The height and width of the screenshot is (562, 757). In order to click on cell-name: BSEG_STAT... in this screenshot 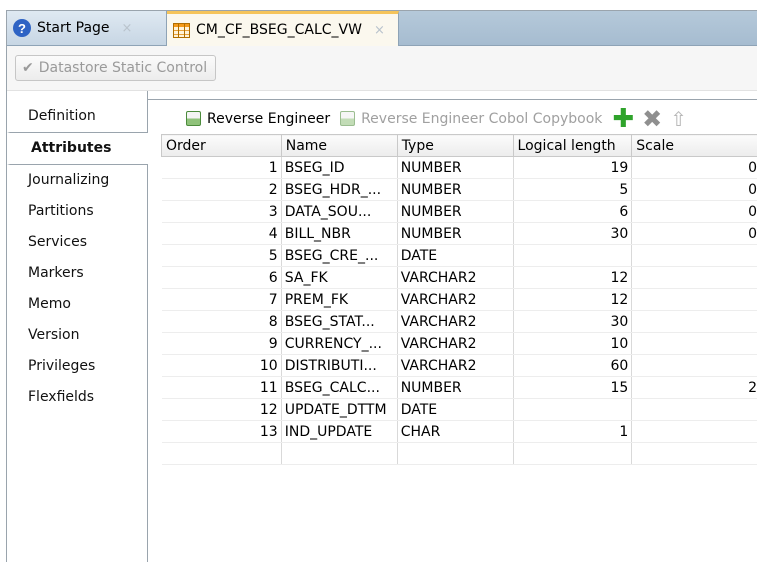, I will do `click(339, 322)`.